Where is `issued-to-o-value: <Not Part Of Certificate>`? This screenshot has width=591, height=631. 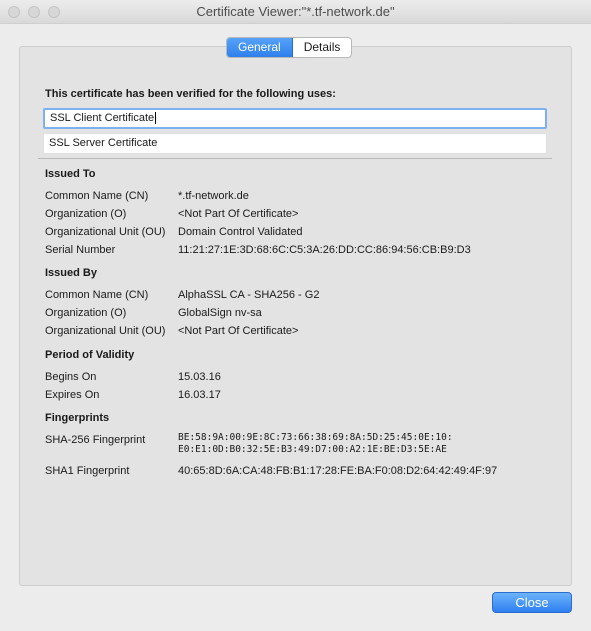 issued-to-o-value: <Not Part Of Certificate> is located at coordinates (238, 214).